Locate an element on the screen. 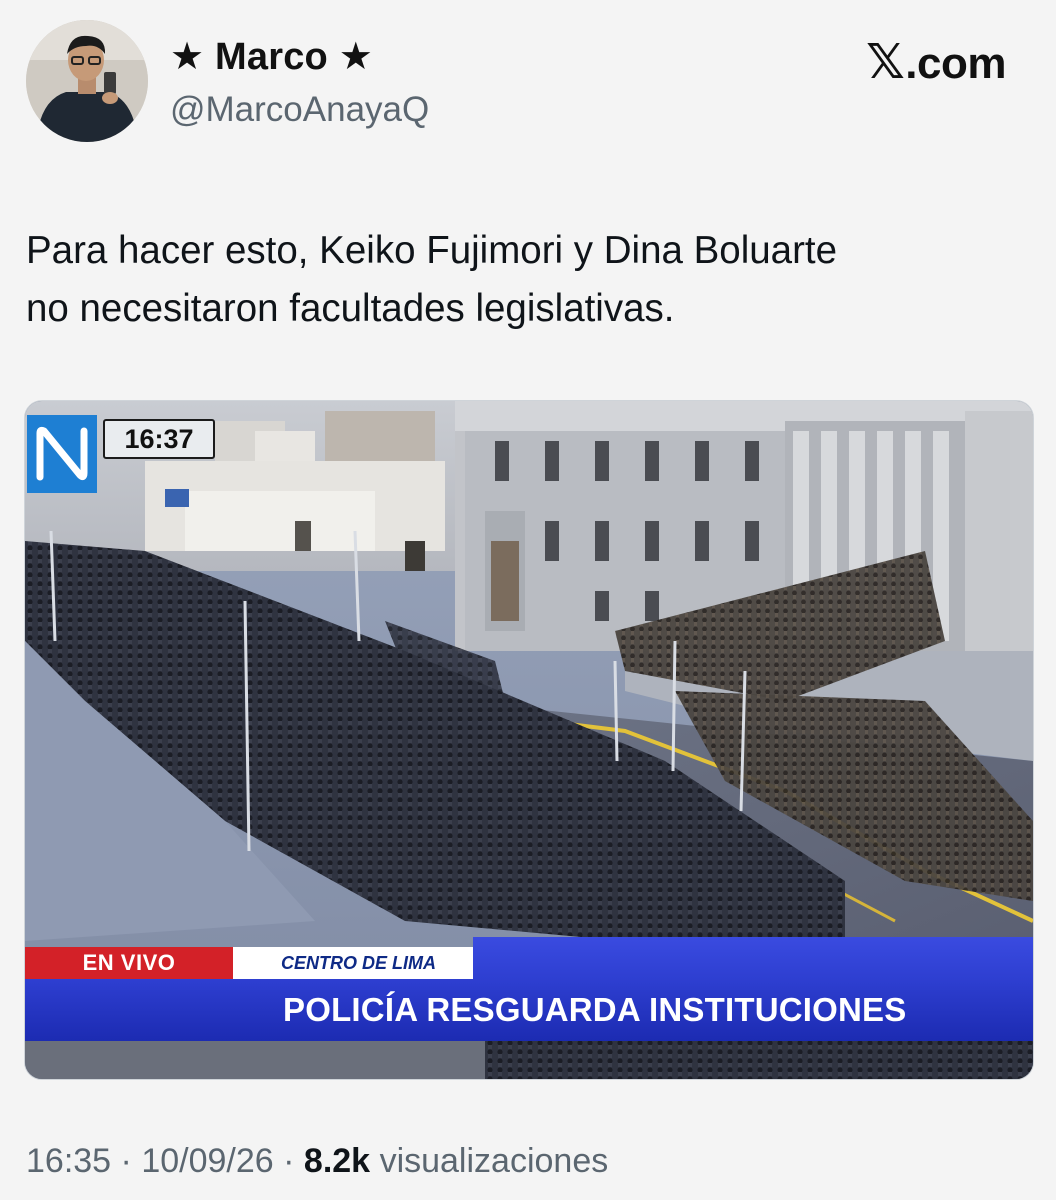 This screenshot has width=1056, height=1200. tweet-meta: 16:35 · 10/09/26 · 8.2k visualizaciones is located at coordinates (317, 1161).